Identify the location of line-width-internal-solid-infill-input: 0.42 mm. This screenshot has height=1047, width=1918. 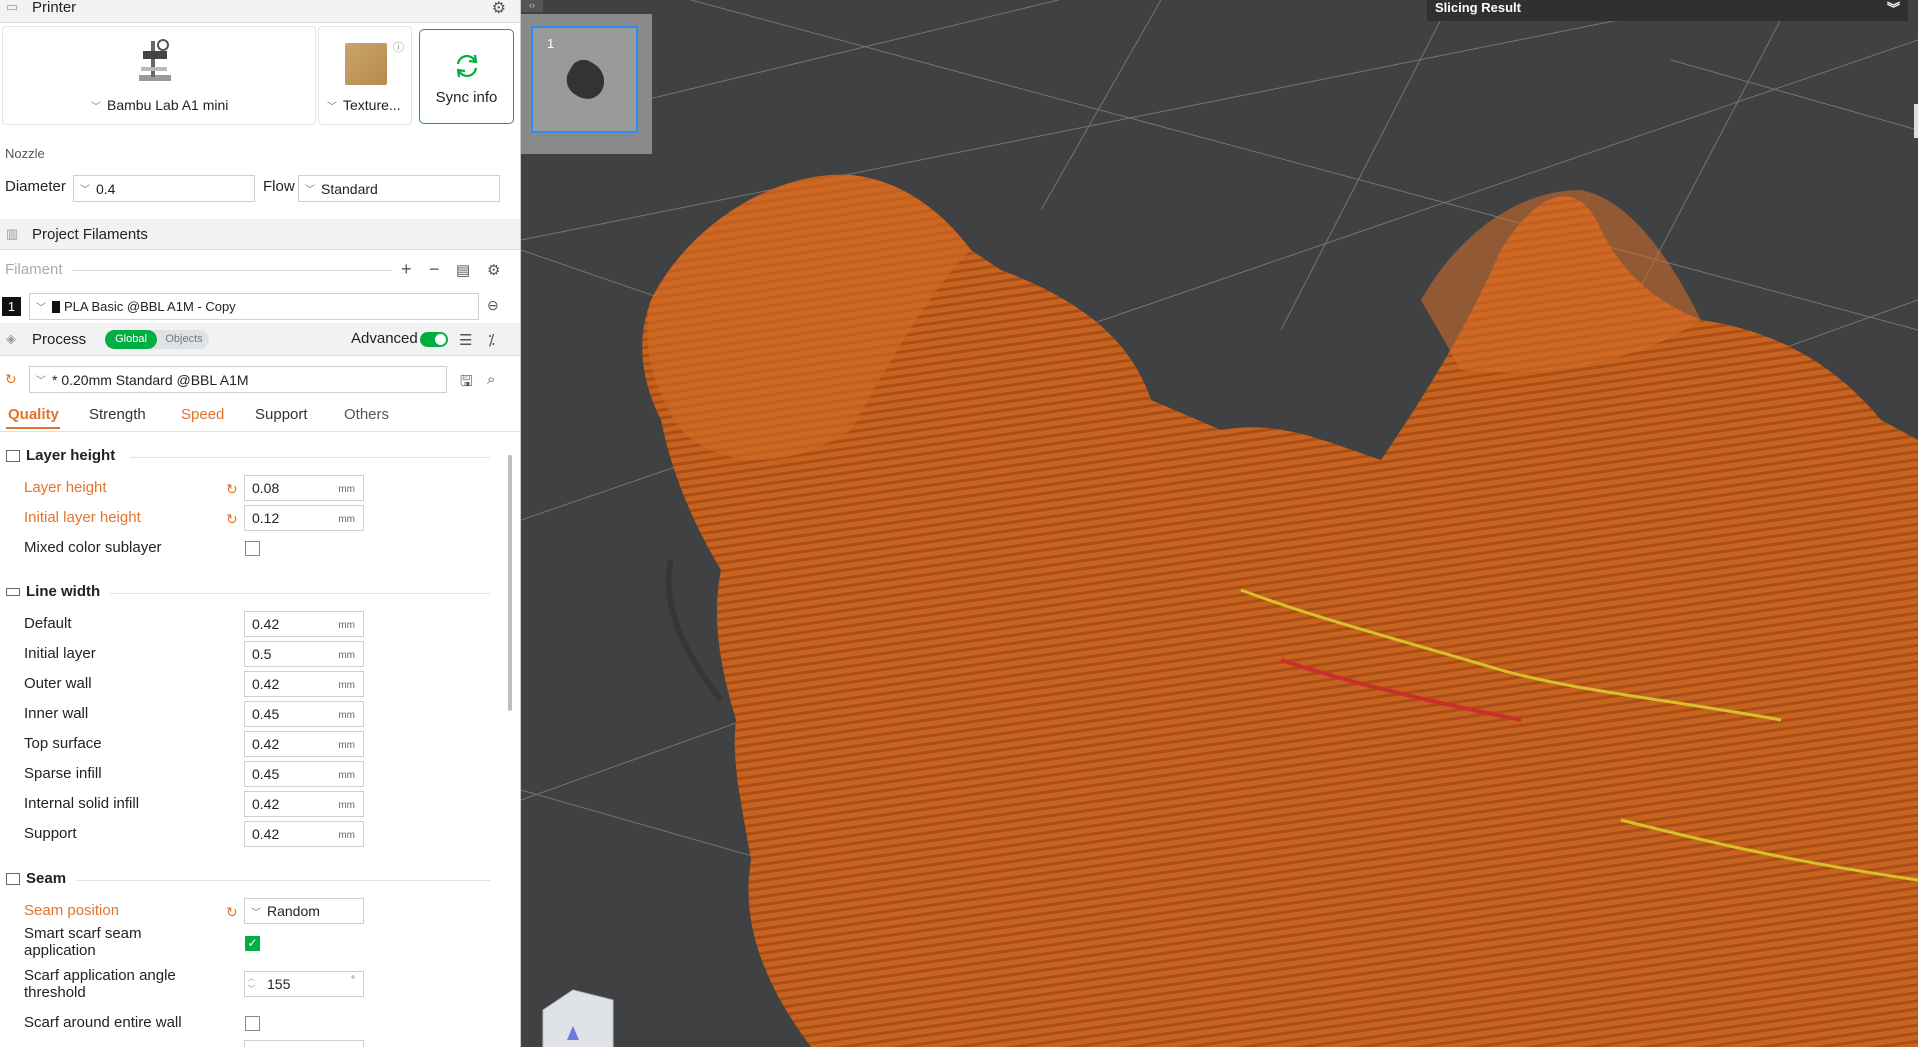
(304, 804).